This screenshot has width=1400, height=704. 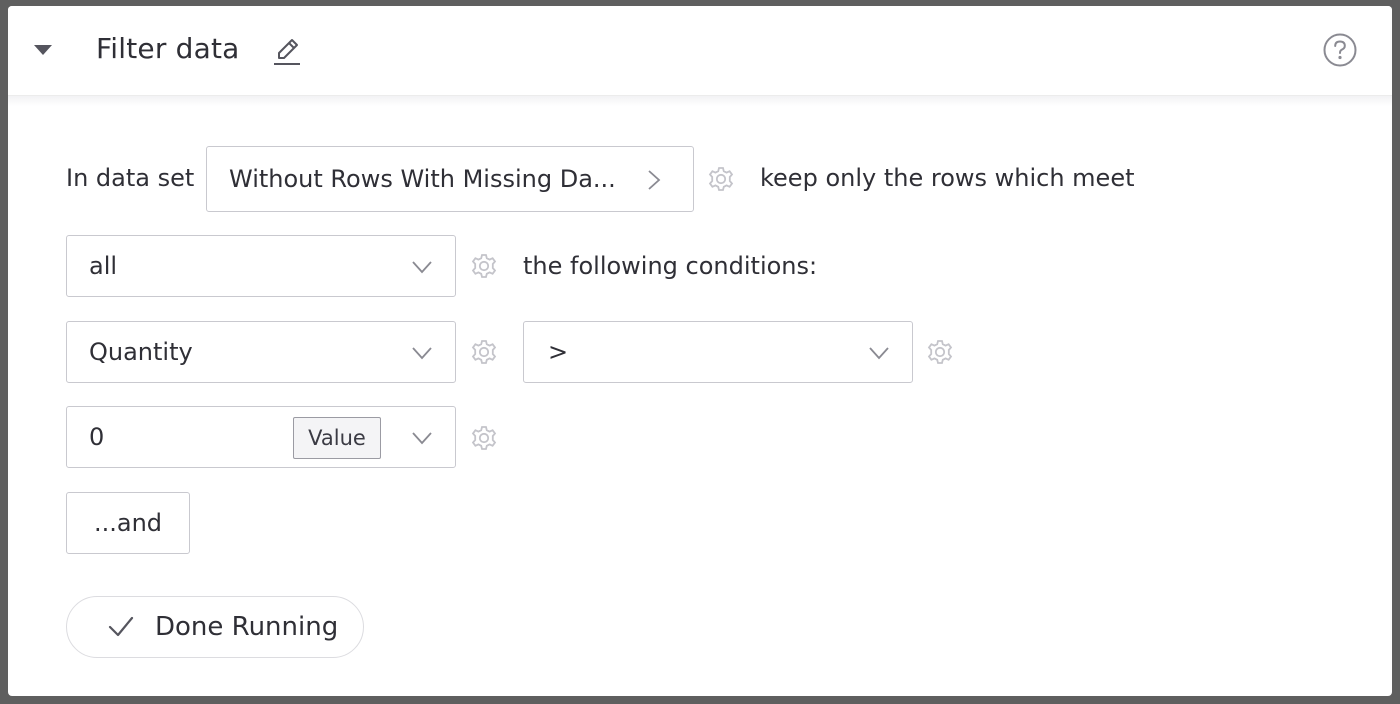 I want to click on conditions-label: the following conditions:, so click(x=670, y=266).